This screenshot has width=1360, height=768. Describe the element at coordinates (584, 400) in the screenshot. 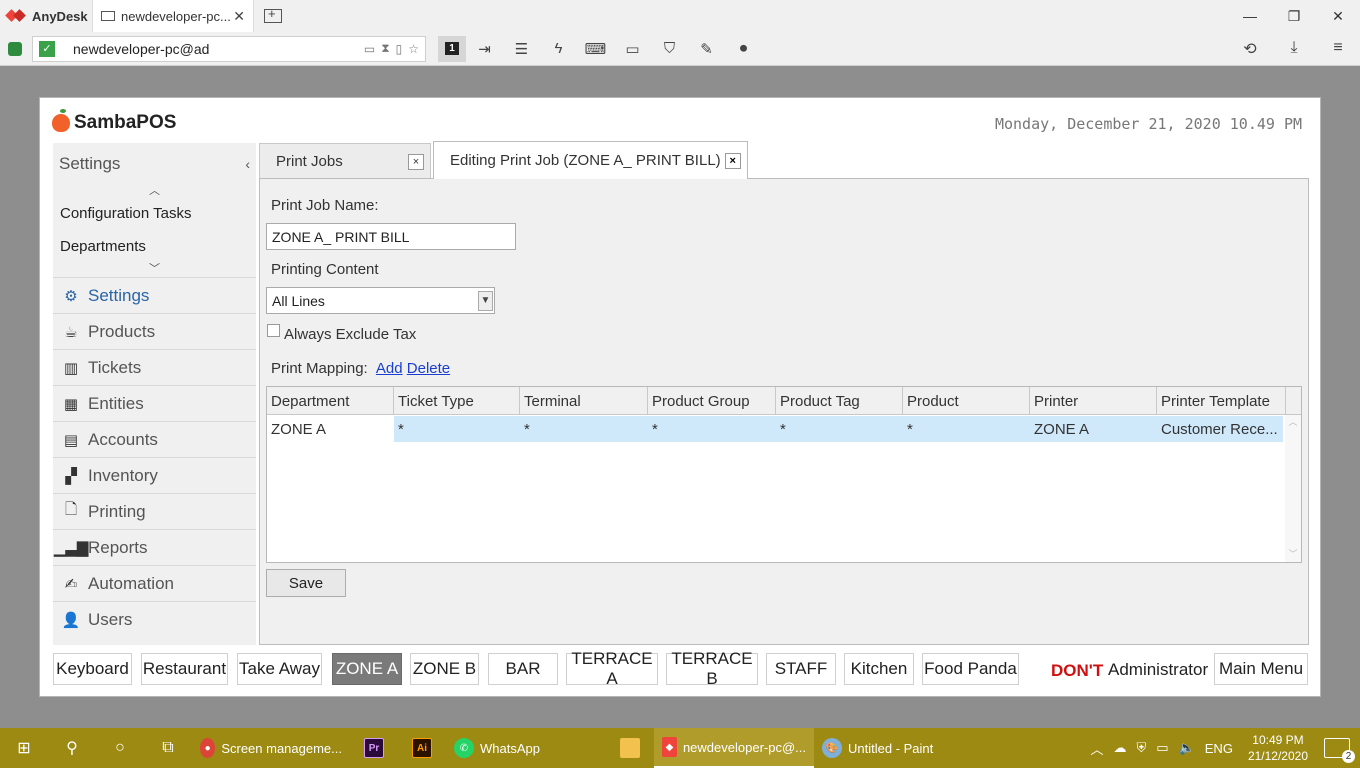

I see `column-header: Terminal` at that location.